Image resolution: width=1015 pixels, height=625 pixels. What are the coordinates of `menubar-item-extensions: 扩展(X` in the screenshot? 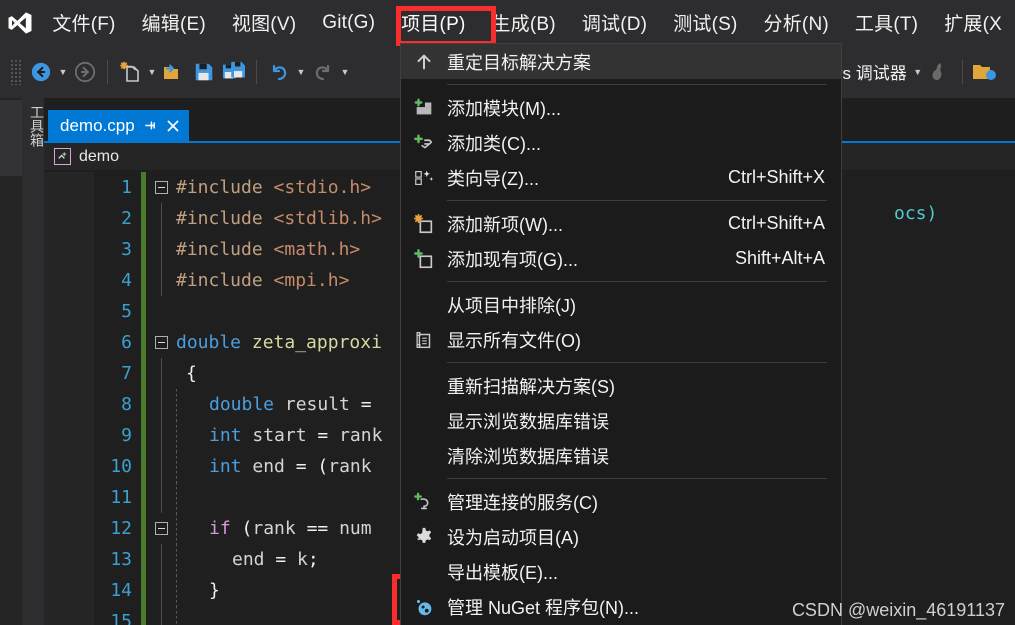 It's located at (973, 22).